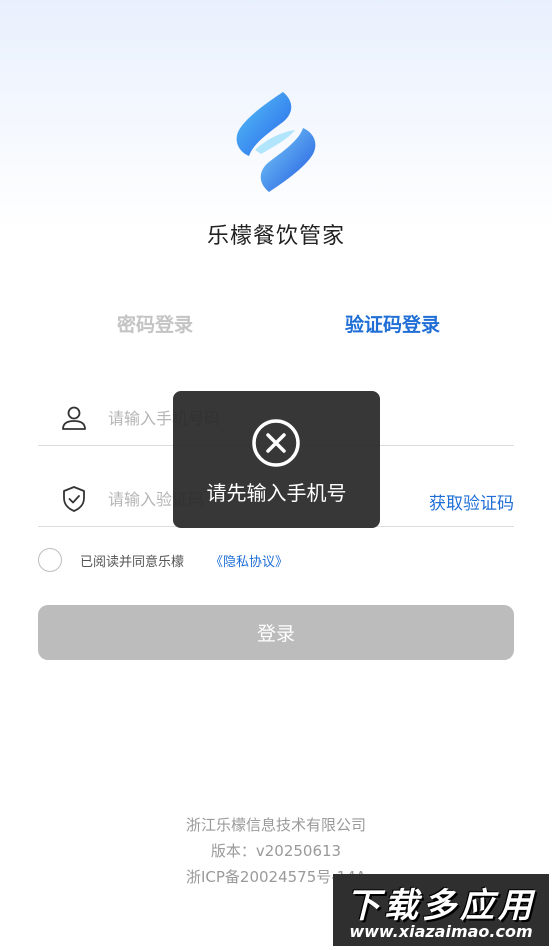 This screenshot has width=552, height=950. What do you see at coordinates (276, 632) in the screenshot?
I see `login-button: 登录` at bounding box center [276, 632].